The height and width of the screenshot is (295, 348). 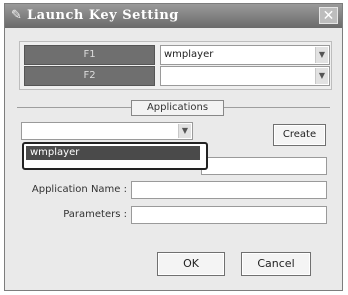 What do you see at coordinates (191, 264) in the screenshot?
I see `ok-button: OK` at bounding box center [191, 264].